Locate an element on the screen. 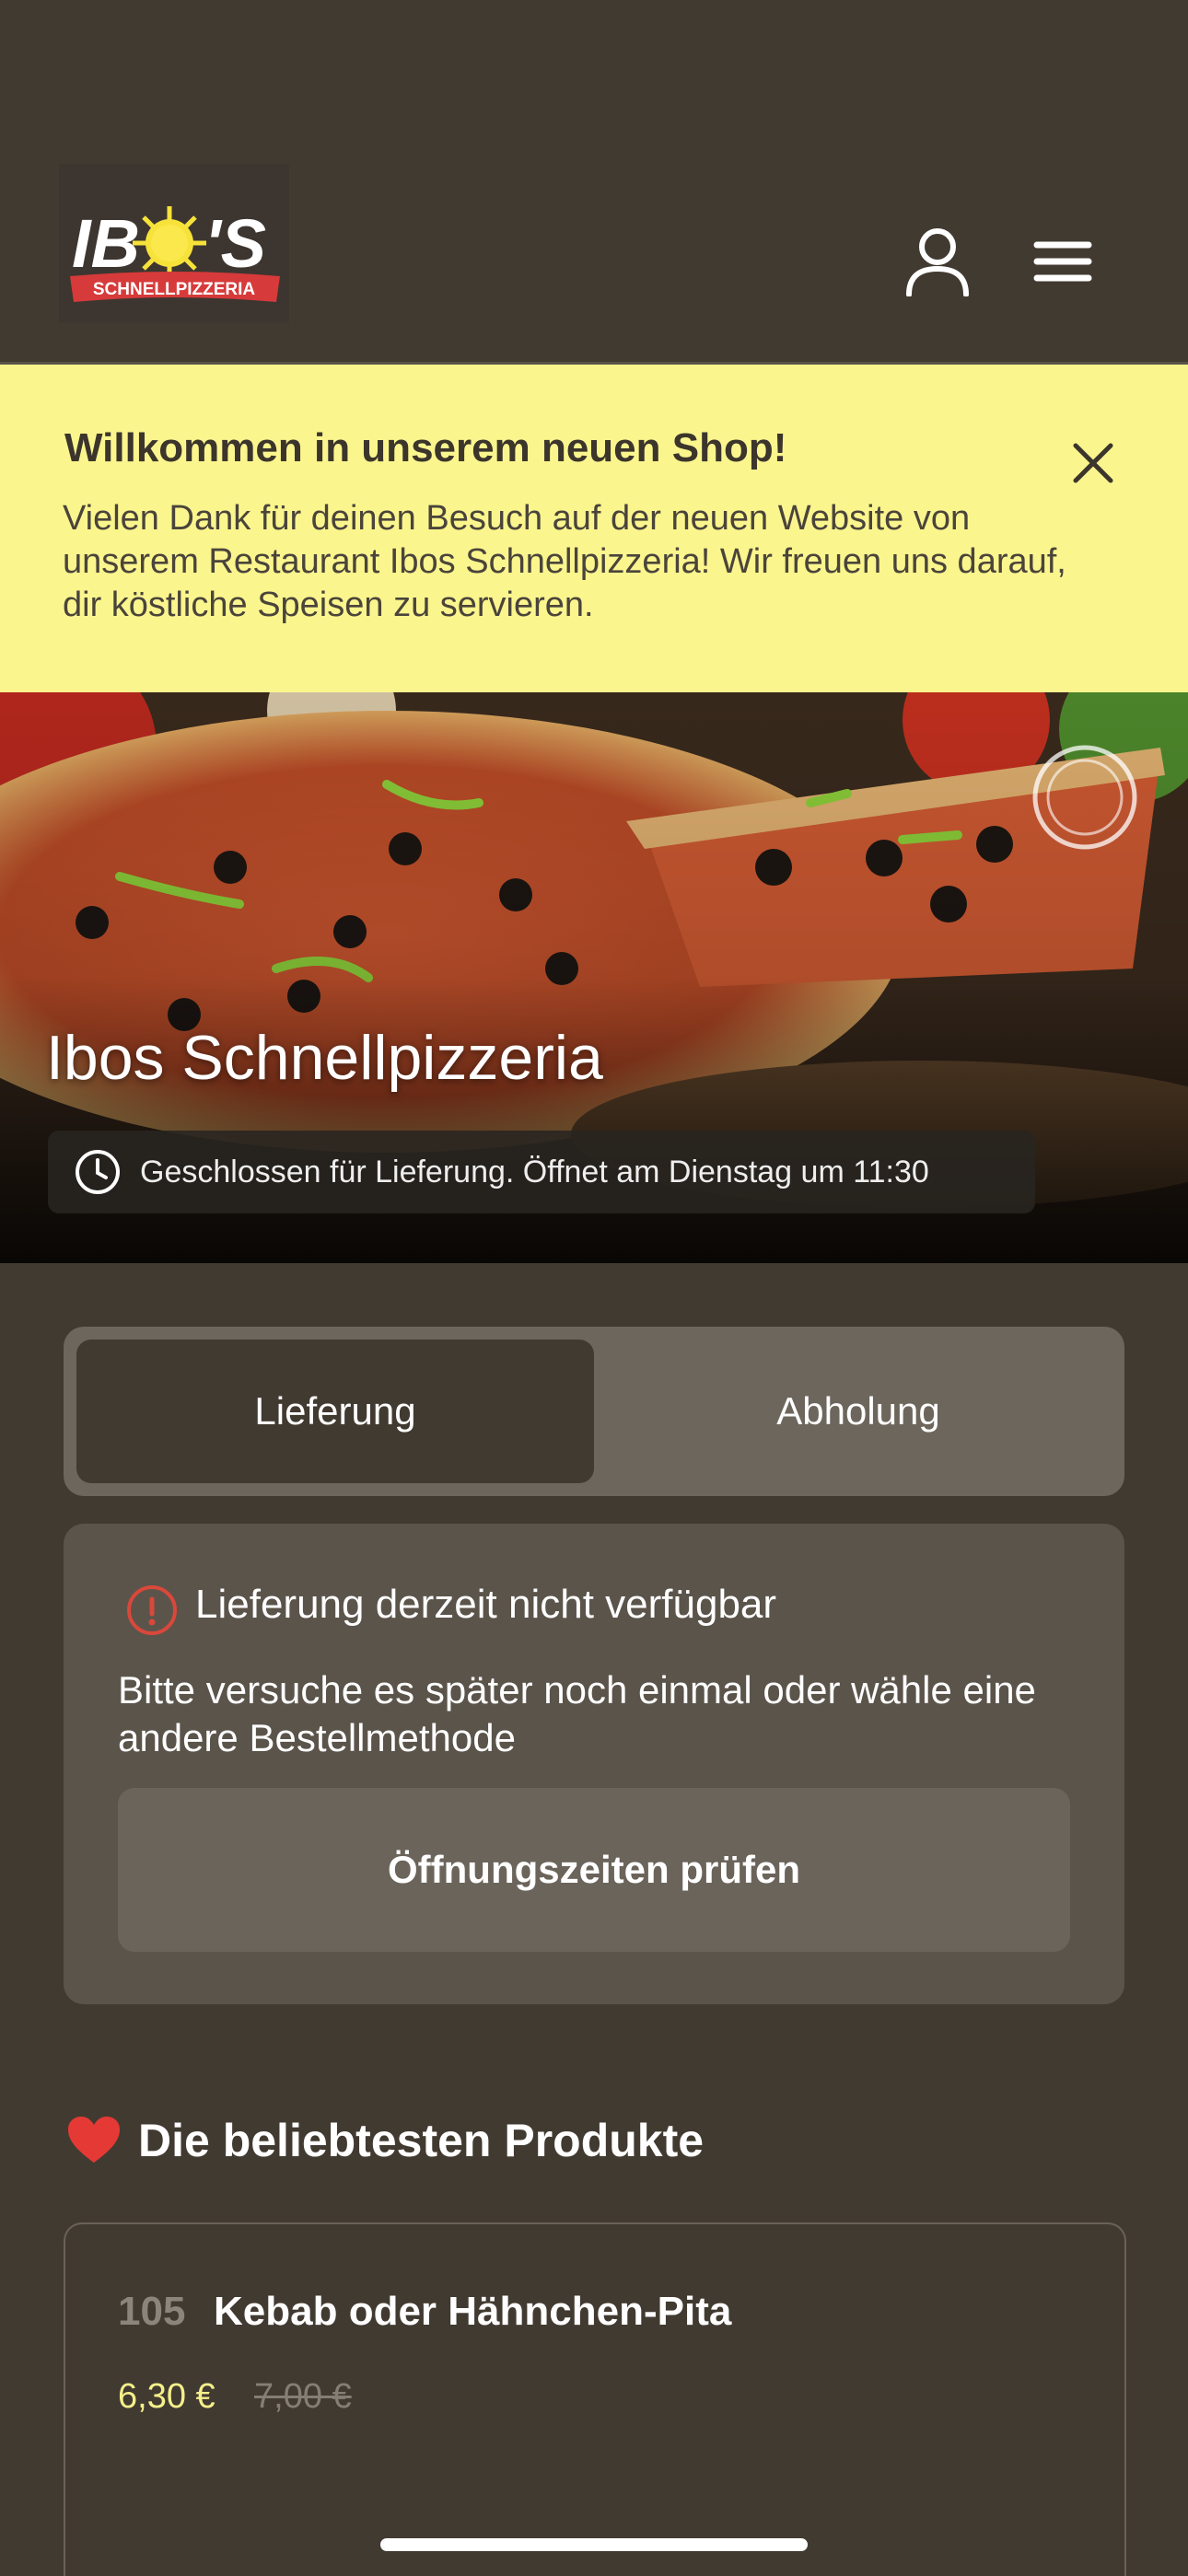 The width and height of the screenshot is (1188, 2576). svg-text: 'S is located at coordinates (235, 243).